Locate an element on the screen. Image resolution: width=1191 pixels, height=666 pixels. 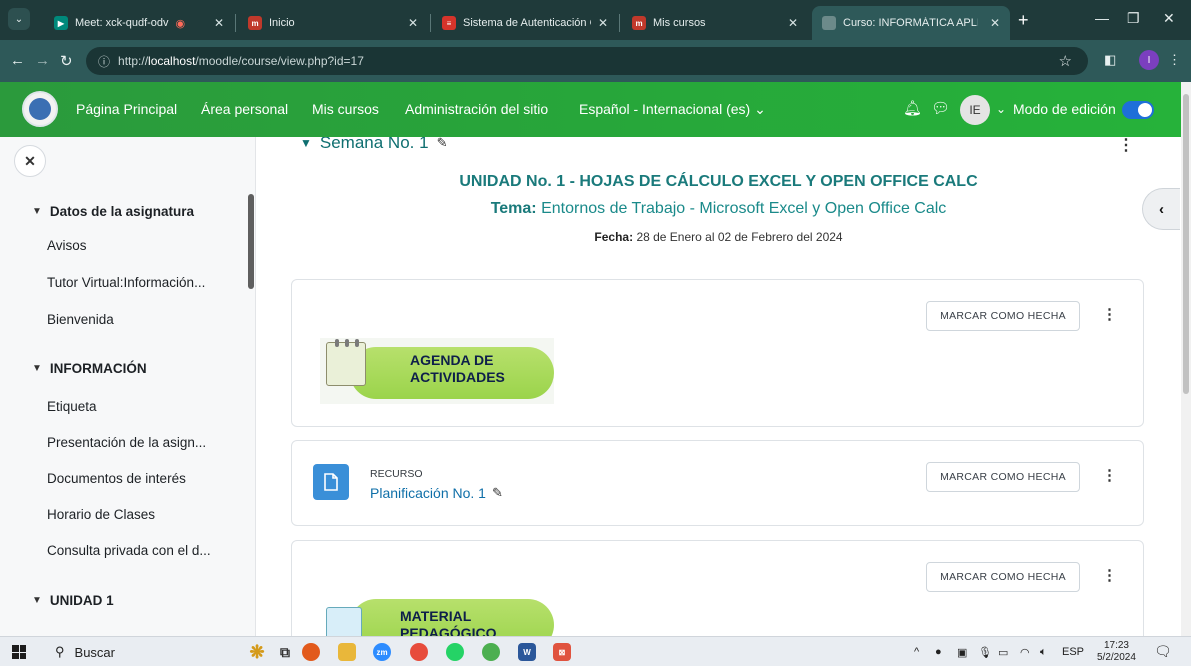
section-unidad-1: ▼ UNIDAD 1 is located at coordinates (73, 600).